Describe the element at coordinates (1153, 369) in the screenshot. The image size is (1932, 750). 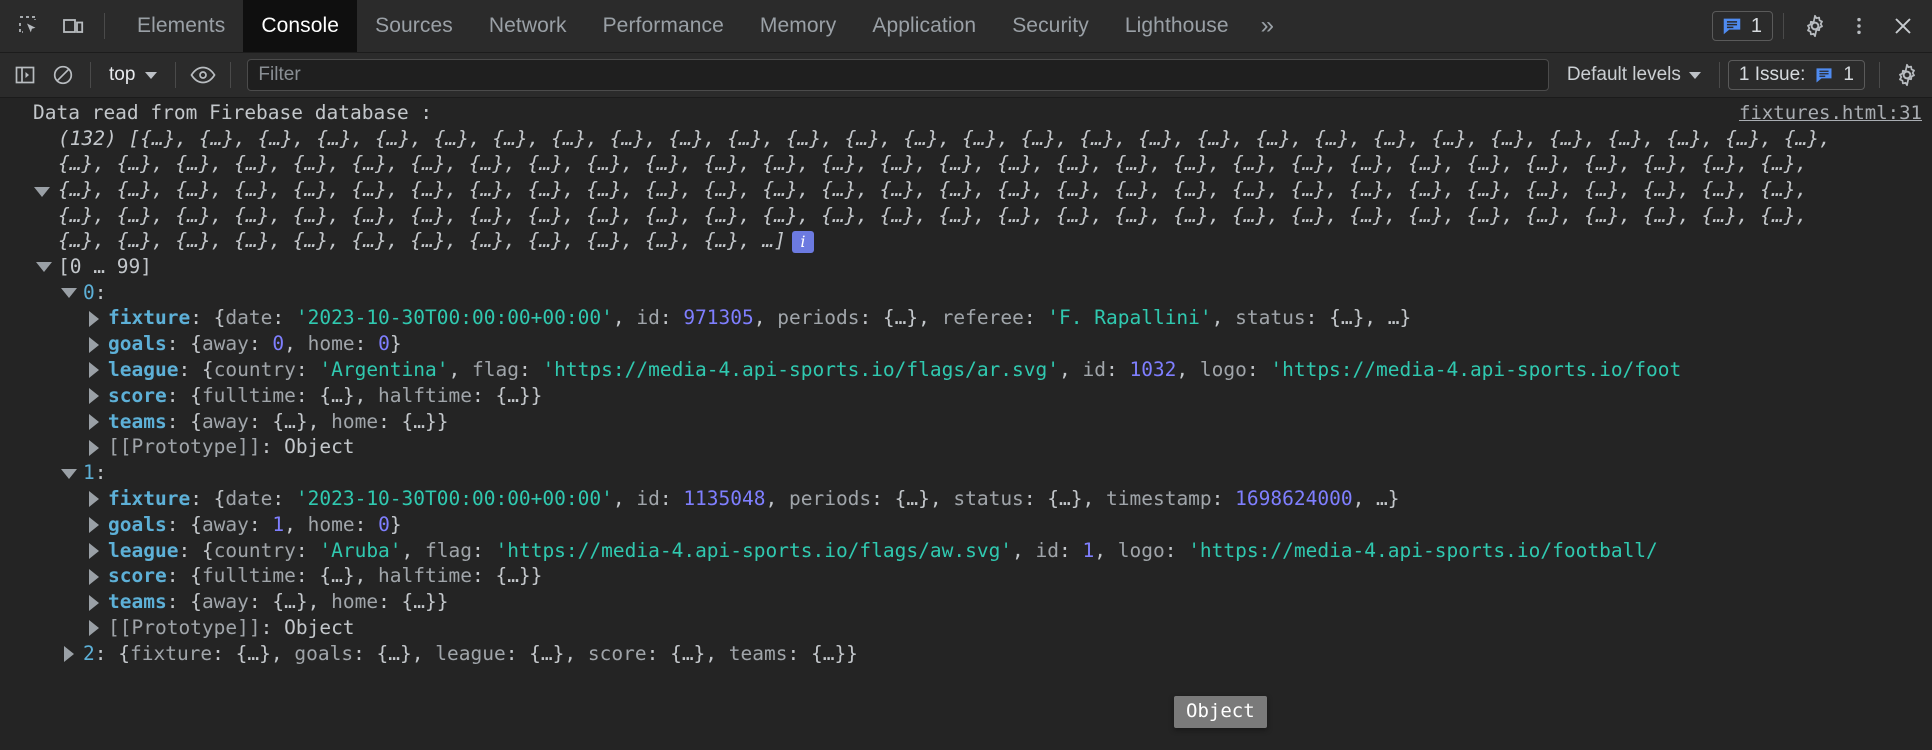
I see `tree-token: 1032` at that location.